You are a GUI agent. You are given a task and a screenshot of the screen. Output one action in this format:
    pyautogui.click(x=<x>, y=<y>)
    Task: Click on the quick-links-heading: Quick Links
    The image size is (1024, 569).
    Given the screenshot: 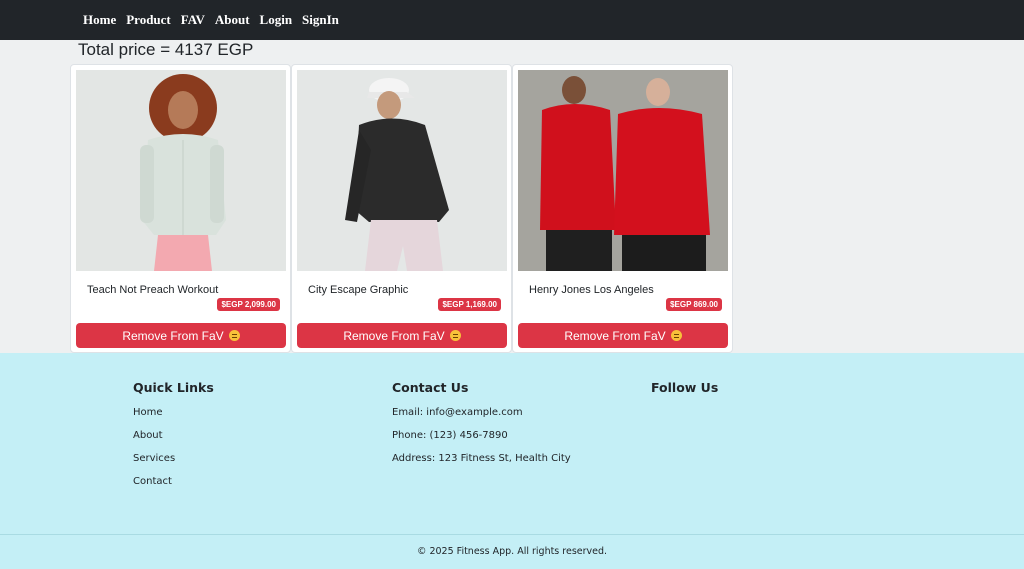 What is the action you would take?
    pyautogui.click(x=173, y=387)
    